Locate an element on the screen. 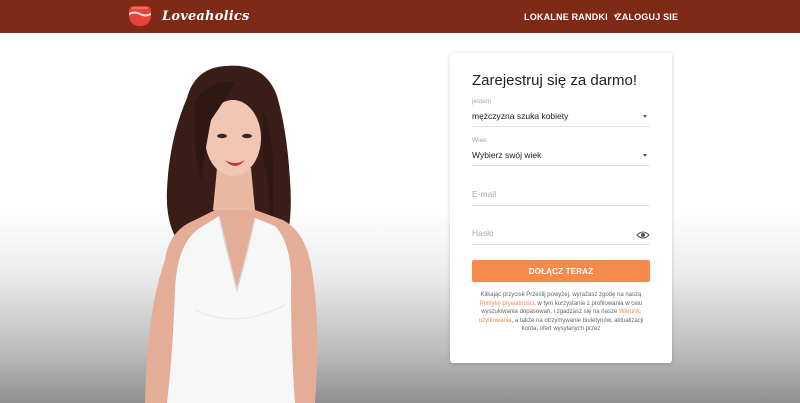 Image resolution: width=800 pixels, height=403 pixels. local-dating-label: LOKALNE RANDKI is located at coordinates (566, 16).